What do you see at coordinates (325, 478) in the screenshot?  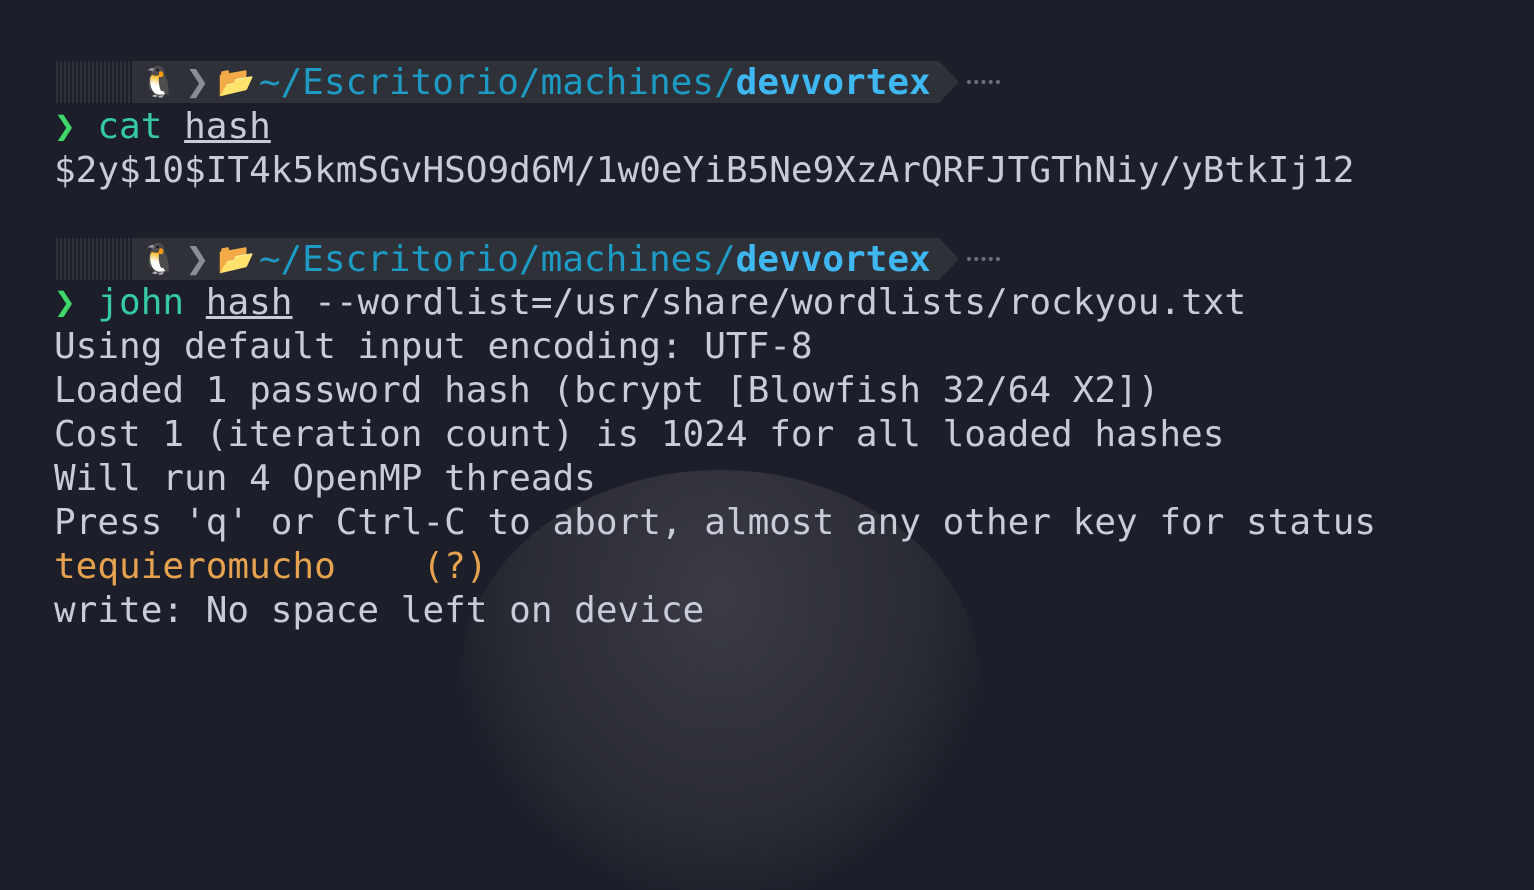 I see `output-line: Will run 4 OpenMP threads` at bounding box center [325, 478].